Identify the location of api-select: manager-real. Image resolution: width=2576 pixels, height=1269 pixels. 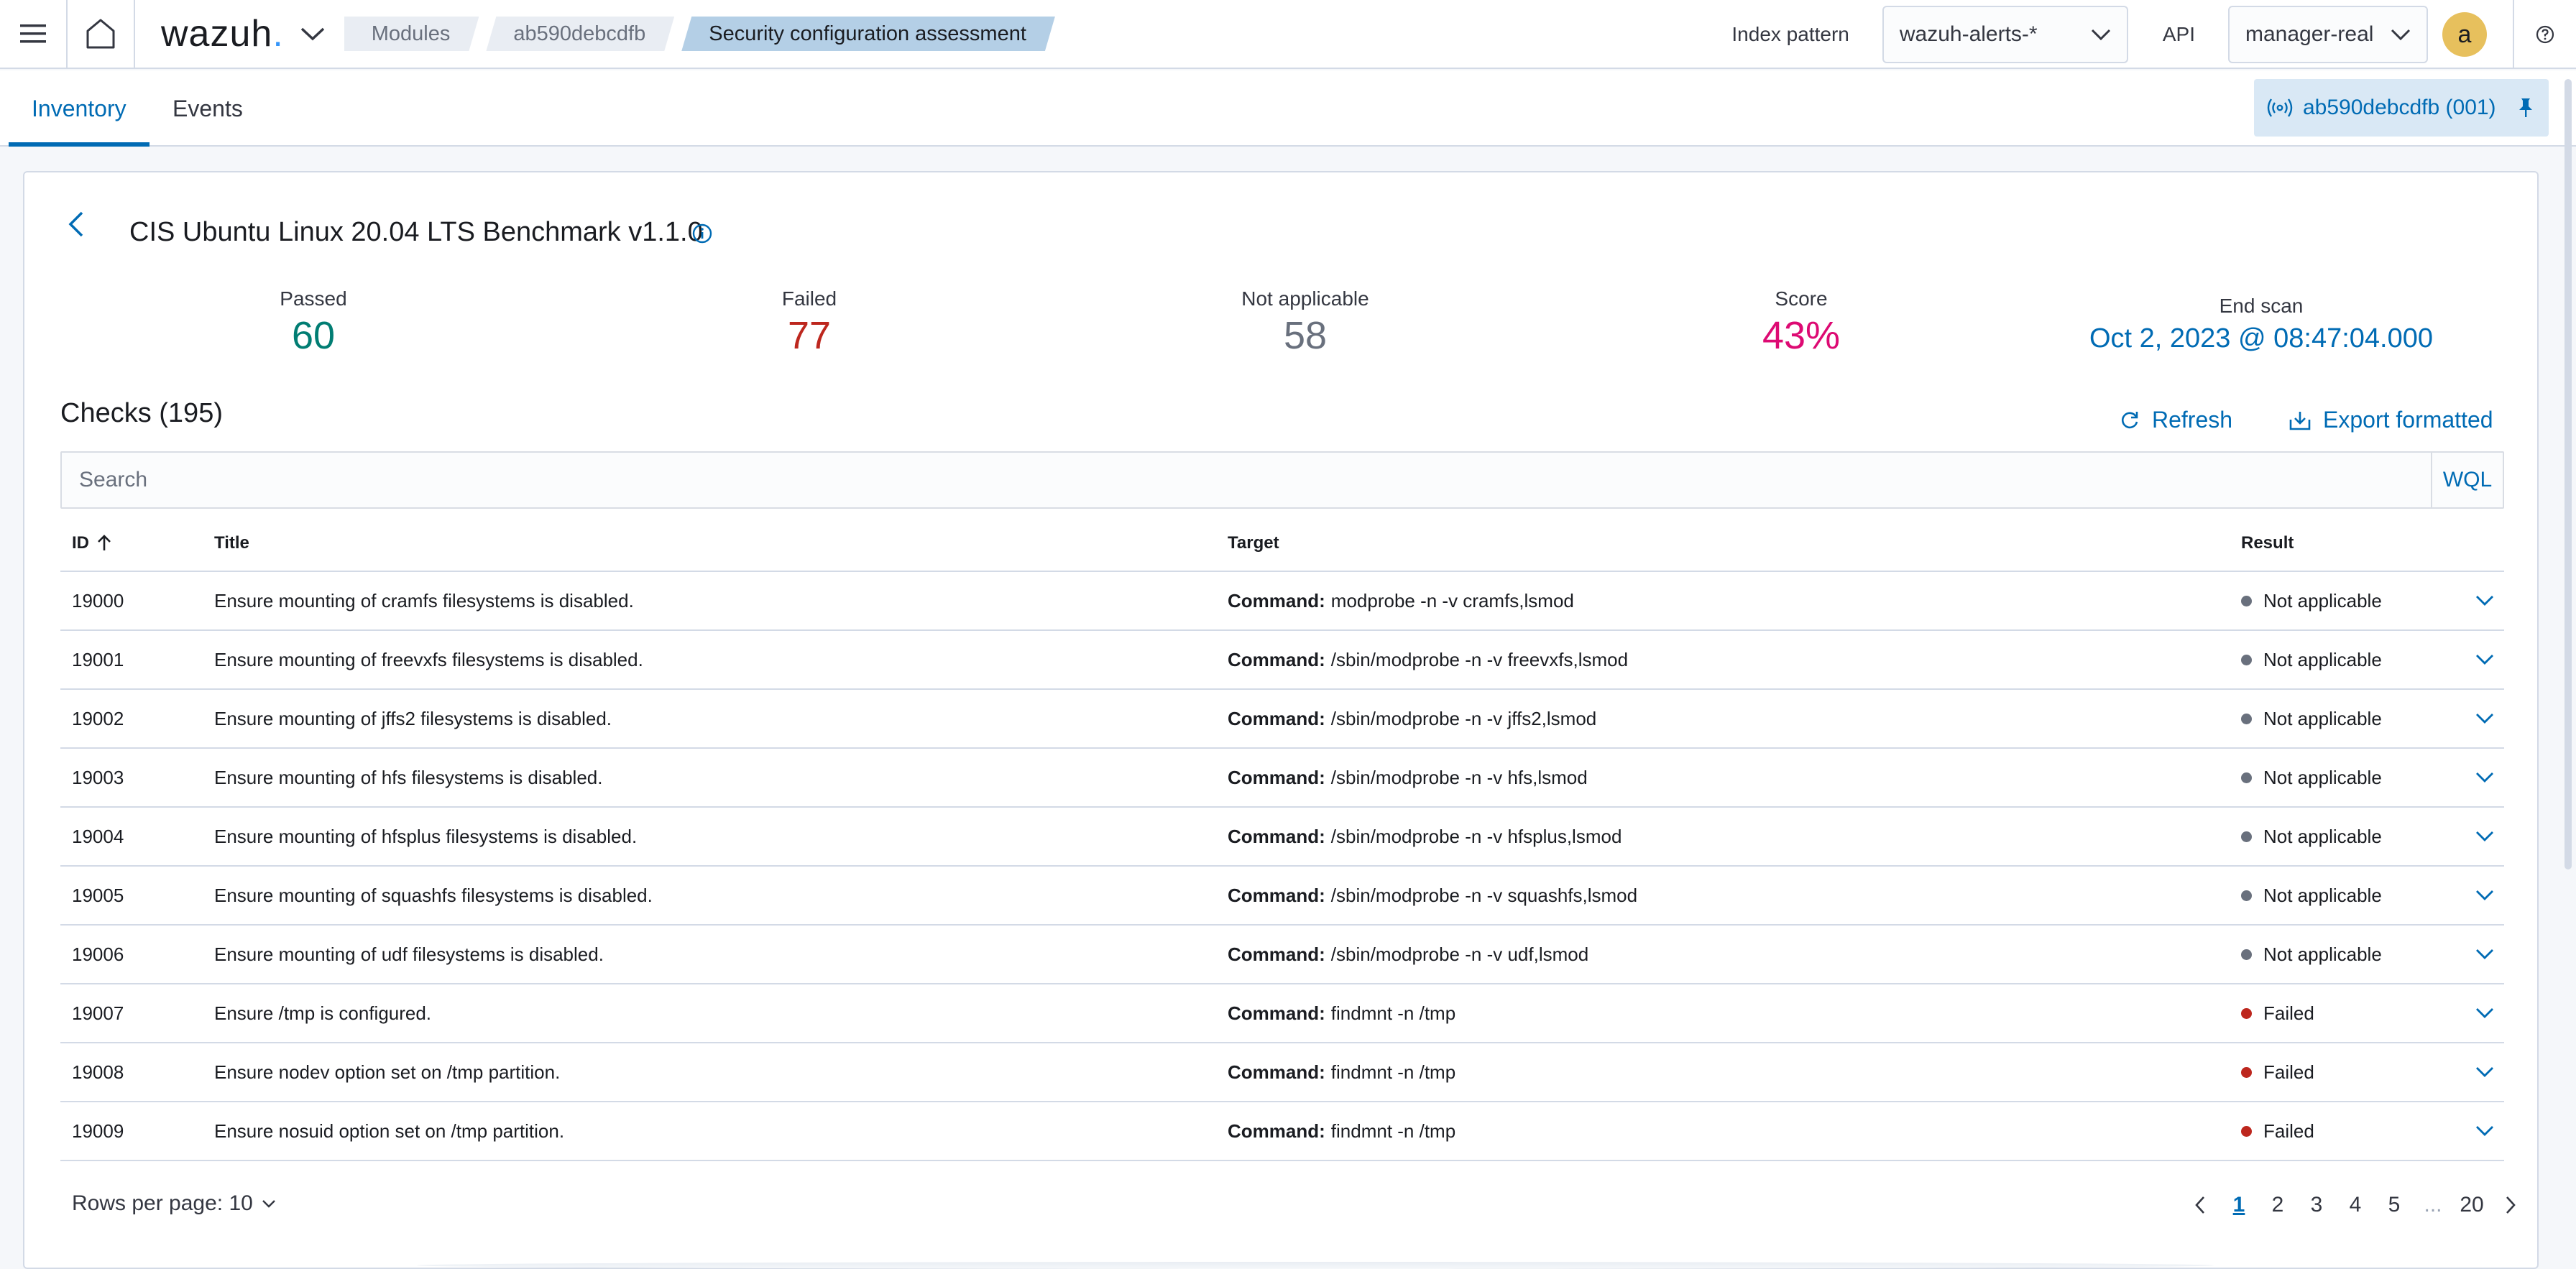
(2328, 34).